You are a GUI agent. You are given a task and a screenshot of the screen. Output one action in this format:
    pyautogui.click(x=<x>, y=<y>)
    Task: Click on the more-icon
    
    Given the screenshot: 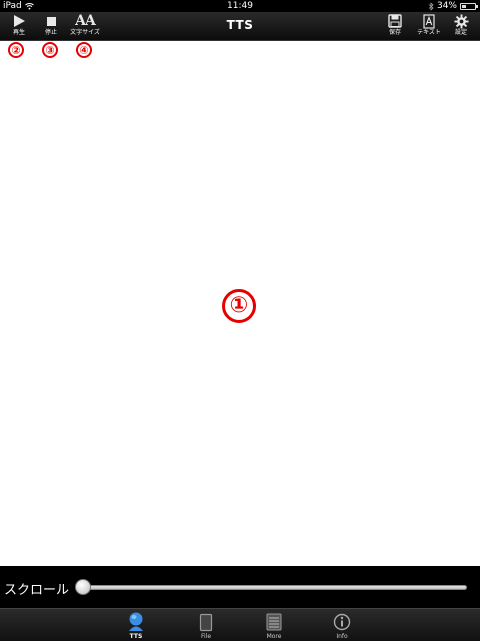 What is the action you would take?
    pyautogui.click(x=274, y=622)
    